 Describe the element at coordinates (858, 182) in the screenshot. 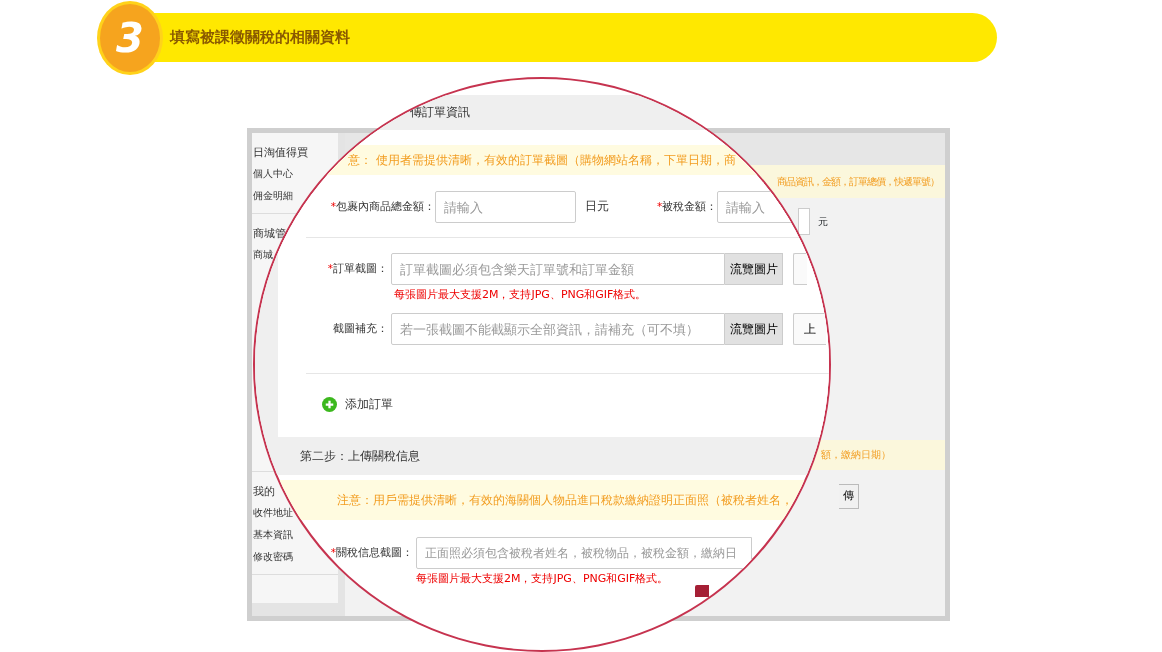

I see `notice-text: 商品資訊，金額，訂單總價，快遞單號）` at that location.